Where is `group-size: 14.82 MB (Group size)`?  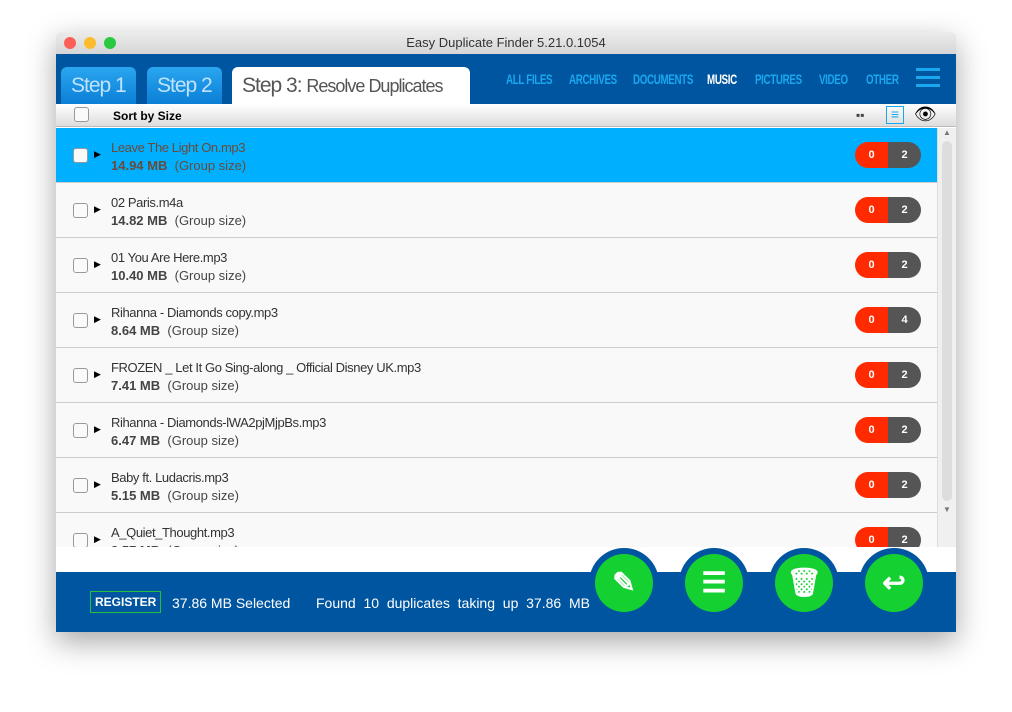
group-size: 14.82 MB (Group size) is located at coordinates (178, 220).